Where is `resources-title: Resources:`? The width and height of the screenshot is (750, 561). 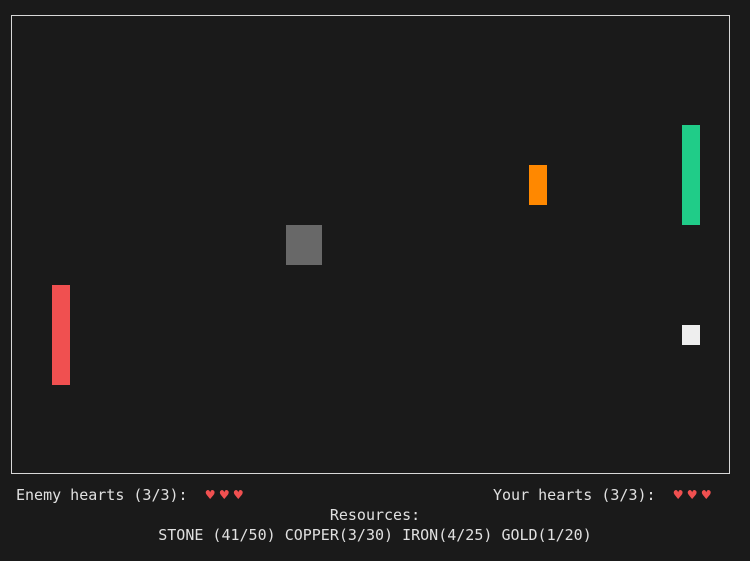
resources-title: Resources: is located at coordinates (375, 515).